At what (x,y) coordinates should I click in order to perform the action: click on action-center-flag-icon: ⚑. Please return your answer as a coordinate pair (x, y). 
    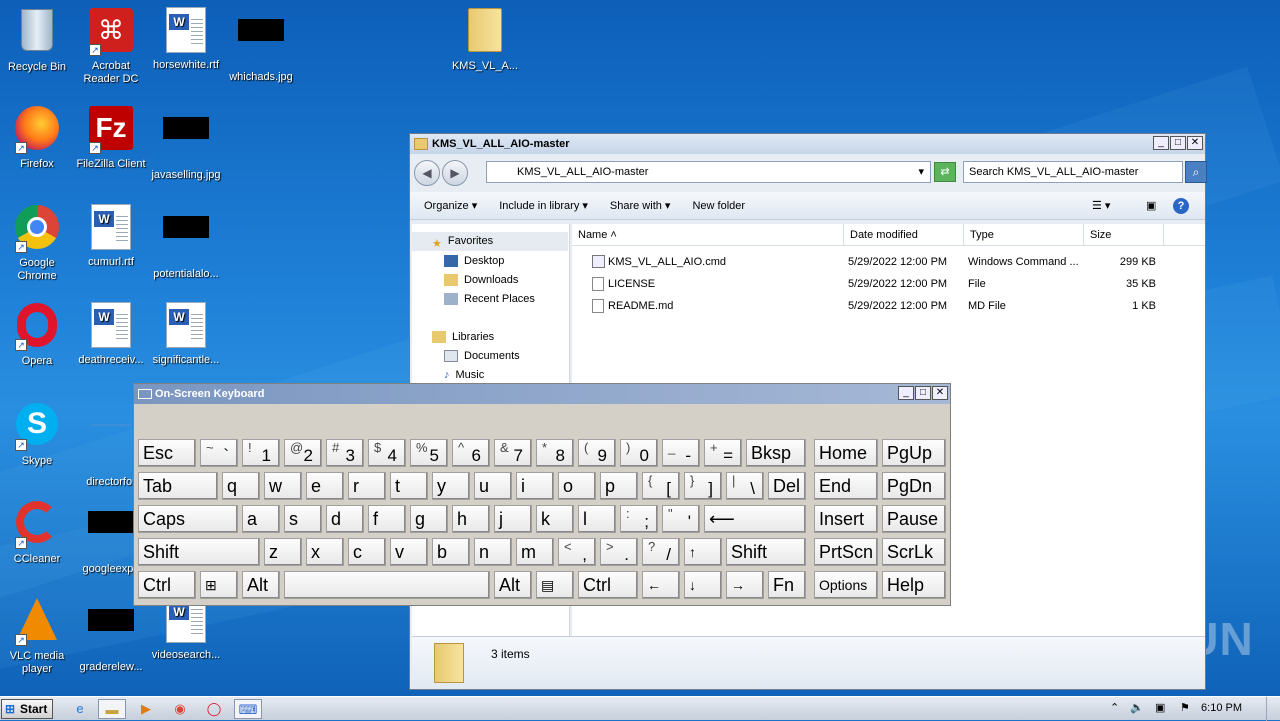
    Looking at the image, I should click on (1185, 707).